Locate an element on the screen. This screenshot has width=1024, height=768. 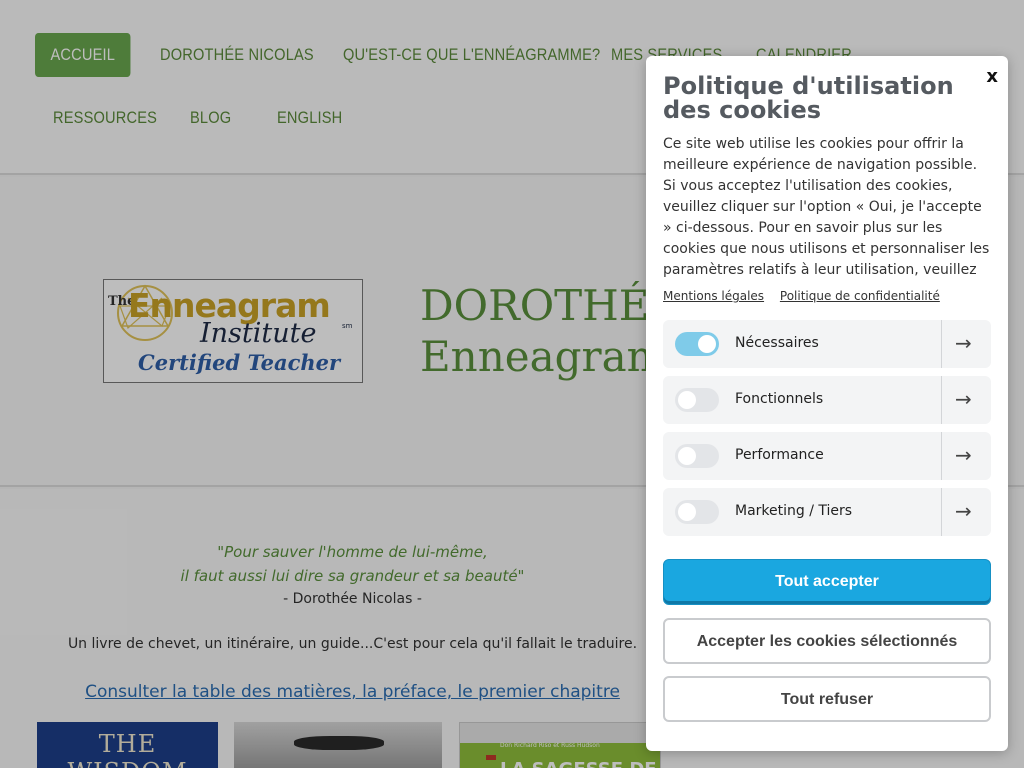
refuse-all-button: Tout refuser is located at coordinates (827, 699).